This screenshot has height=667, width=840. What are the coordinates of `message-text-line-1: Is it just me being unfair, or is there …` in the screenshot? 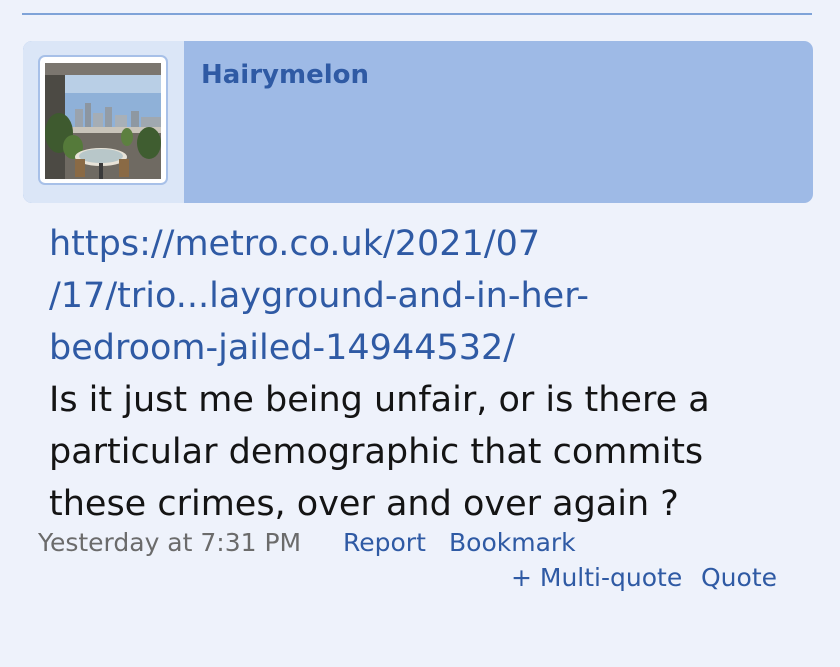 It's located at (379, 400).